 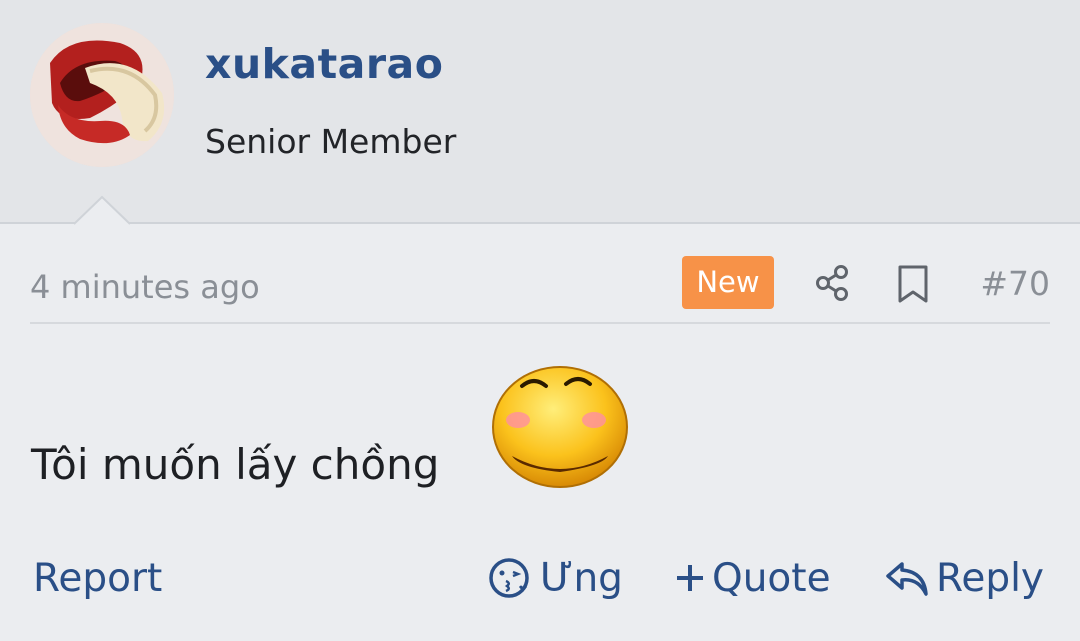 What do you see at coordinates (990, 578) in the screenshot?
I see `reply-label: Reply` at bounding box center [990, 578].